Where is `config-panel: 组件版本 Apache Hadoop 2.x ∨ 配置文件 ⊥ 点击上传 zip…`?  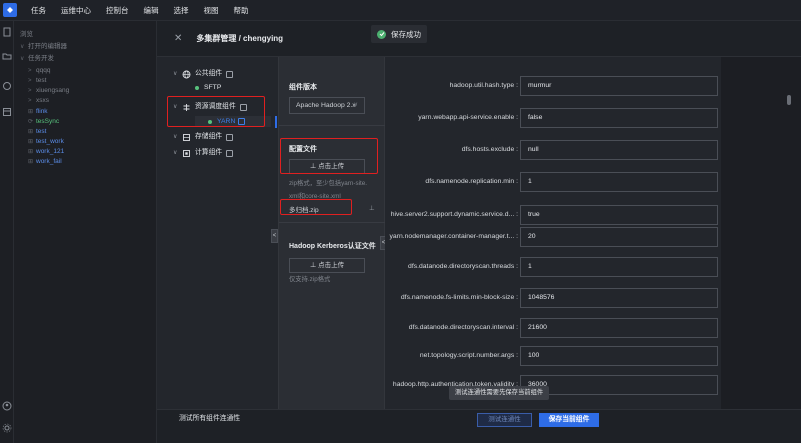 config-panel: 组件版本 Apache Hadoop 2.x ∨ 配置文件 ⊥ 点击上传 zip… is located at coordinates (332, 233).